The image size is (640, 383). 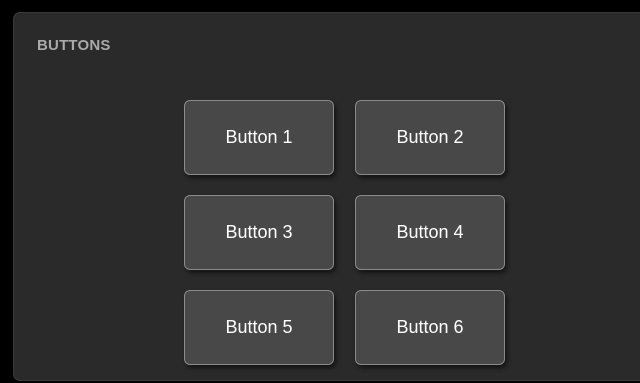 What do you see at coordinates (430, 232) in the screenshot?
I see `button-4: Button 4` at bounding box center [430, 232].